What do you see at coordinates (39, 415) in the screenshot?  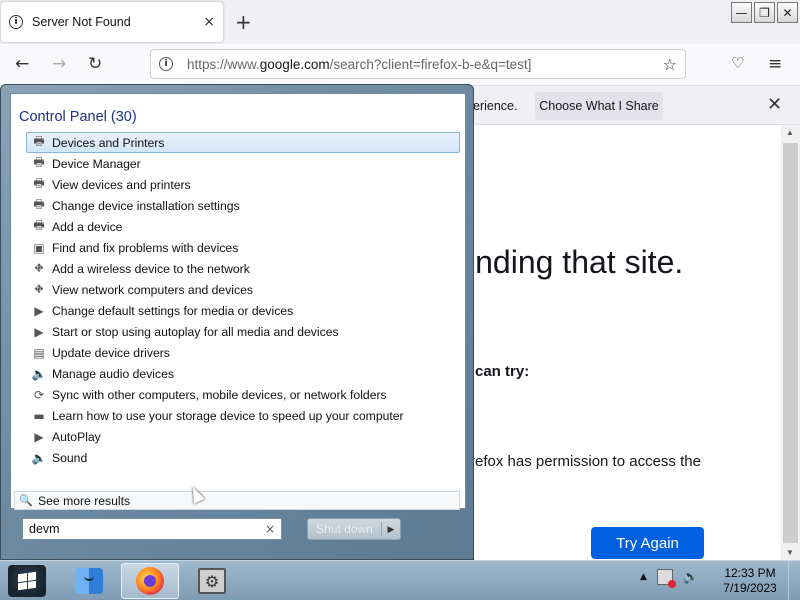 I see `monitor-icon: ▬` at bounding box center [39, 415].